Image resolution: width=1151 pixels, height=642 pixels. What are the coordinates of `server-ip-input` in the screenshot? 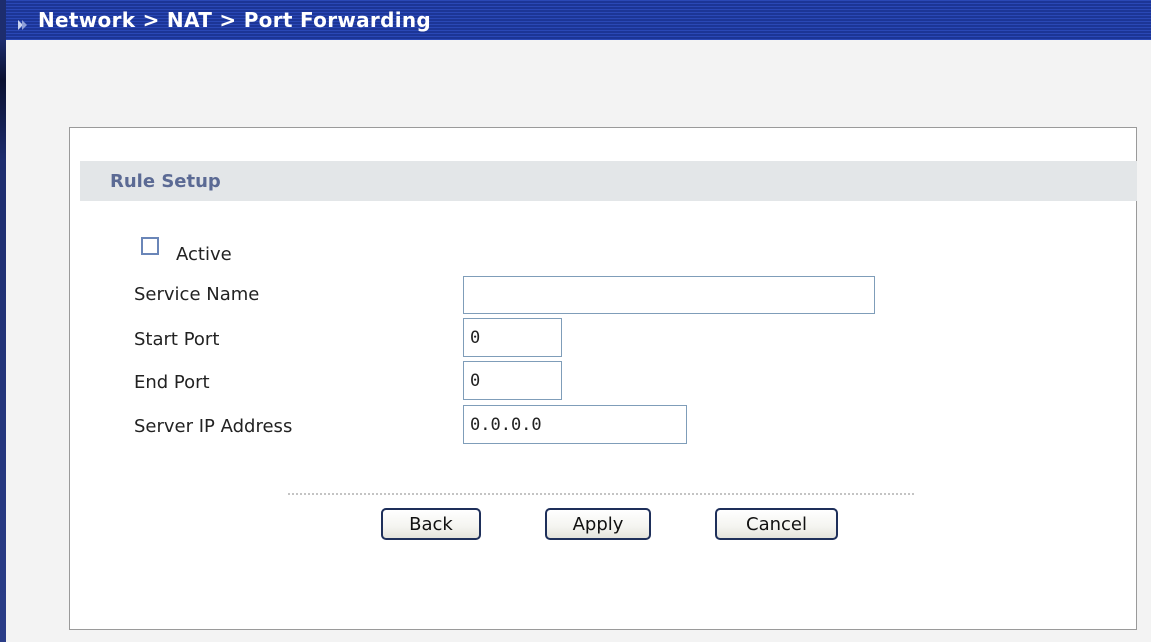 It's located at (575, 424).